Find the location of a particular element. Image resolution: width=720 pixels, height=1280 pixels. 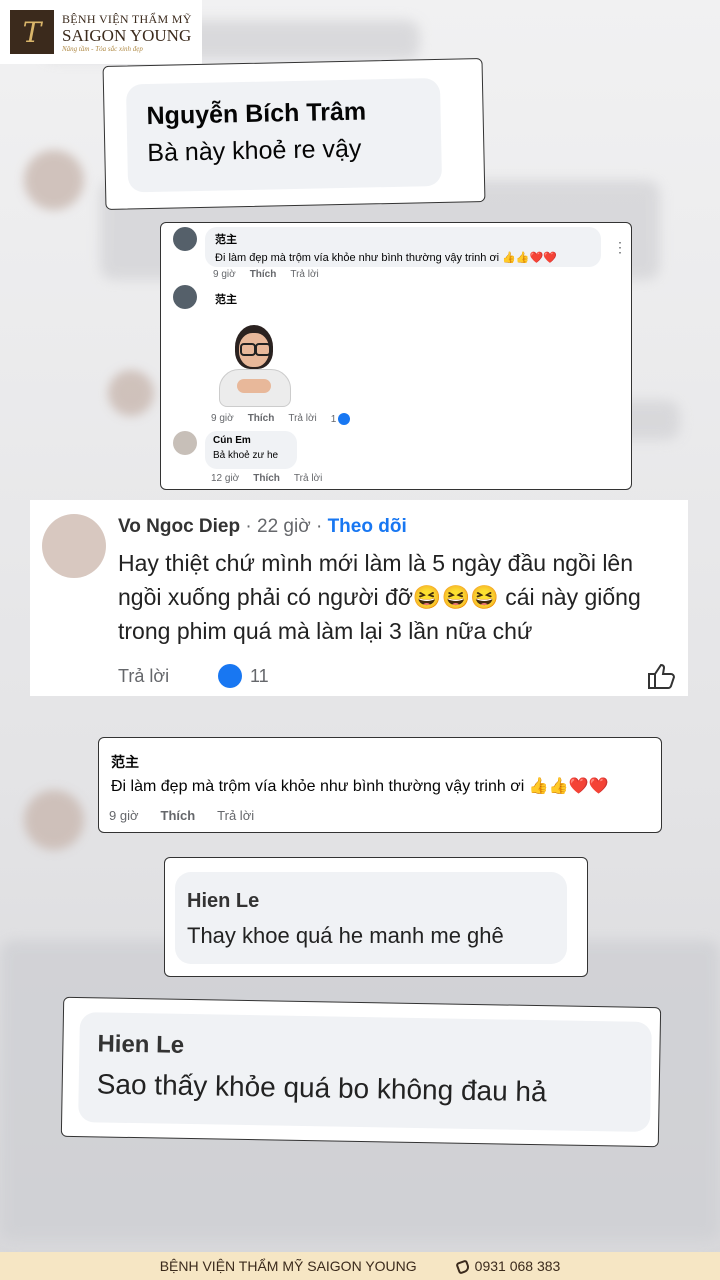

logo-mark: T is located at coordinates (32, 32).